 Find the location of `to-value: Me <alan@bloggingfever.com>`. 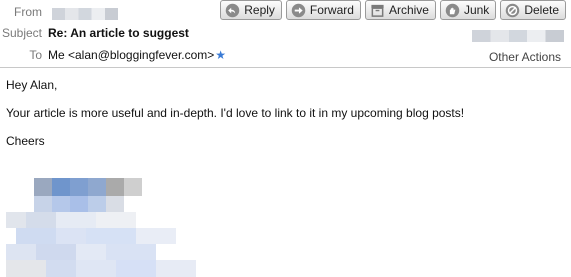

to-value: Me <alan@bloggingfever.com> is located at coordinates (131, 55).